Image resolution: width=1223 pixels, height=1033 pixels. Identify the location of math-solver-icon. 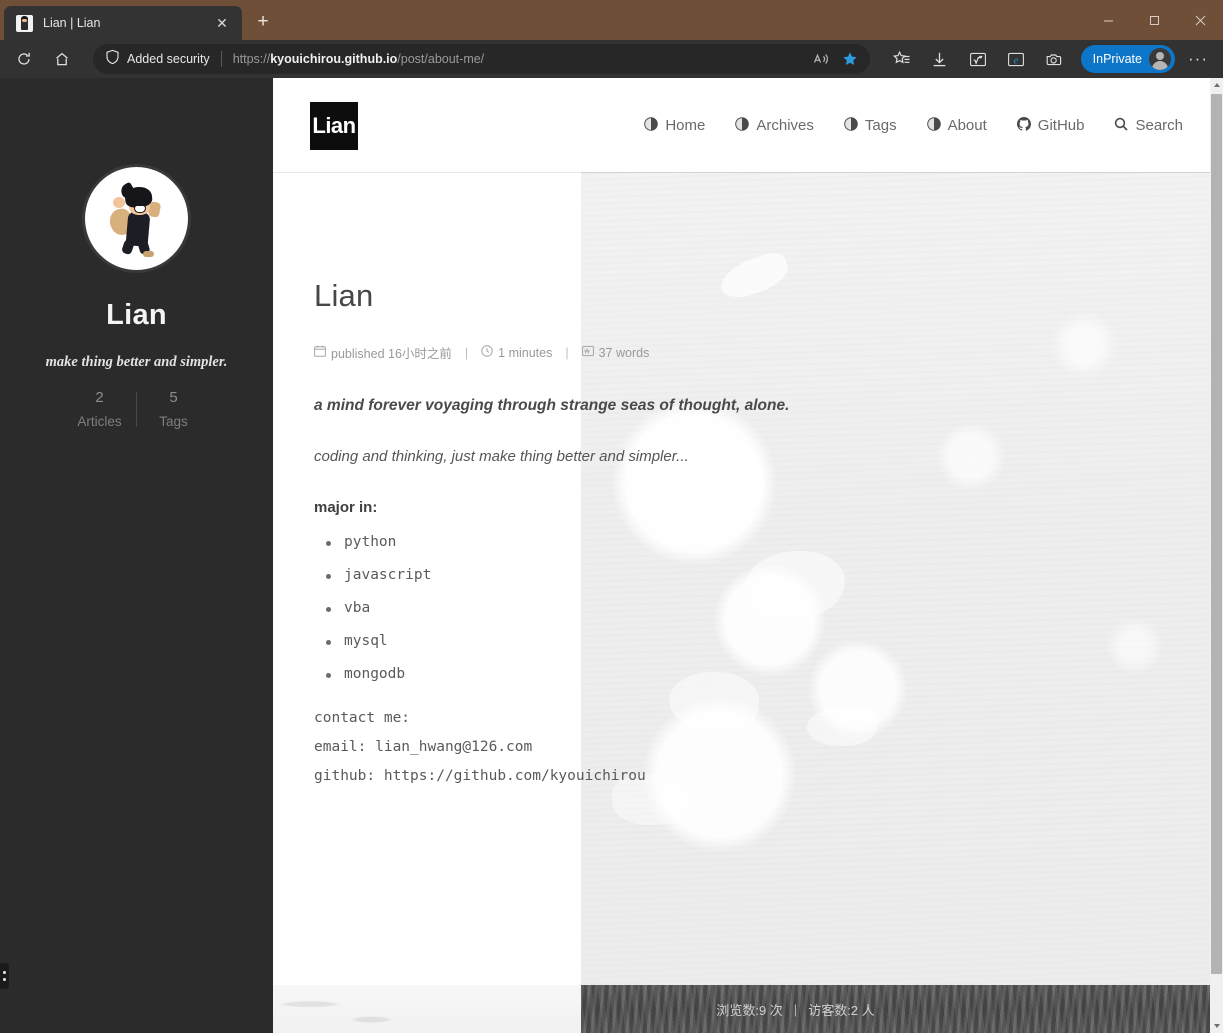
(978, 59).